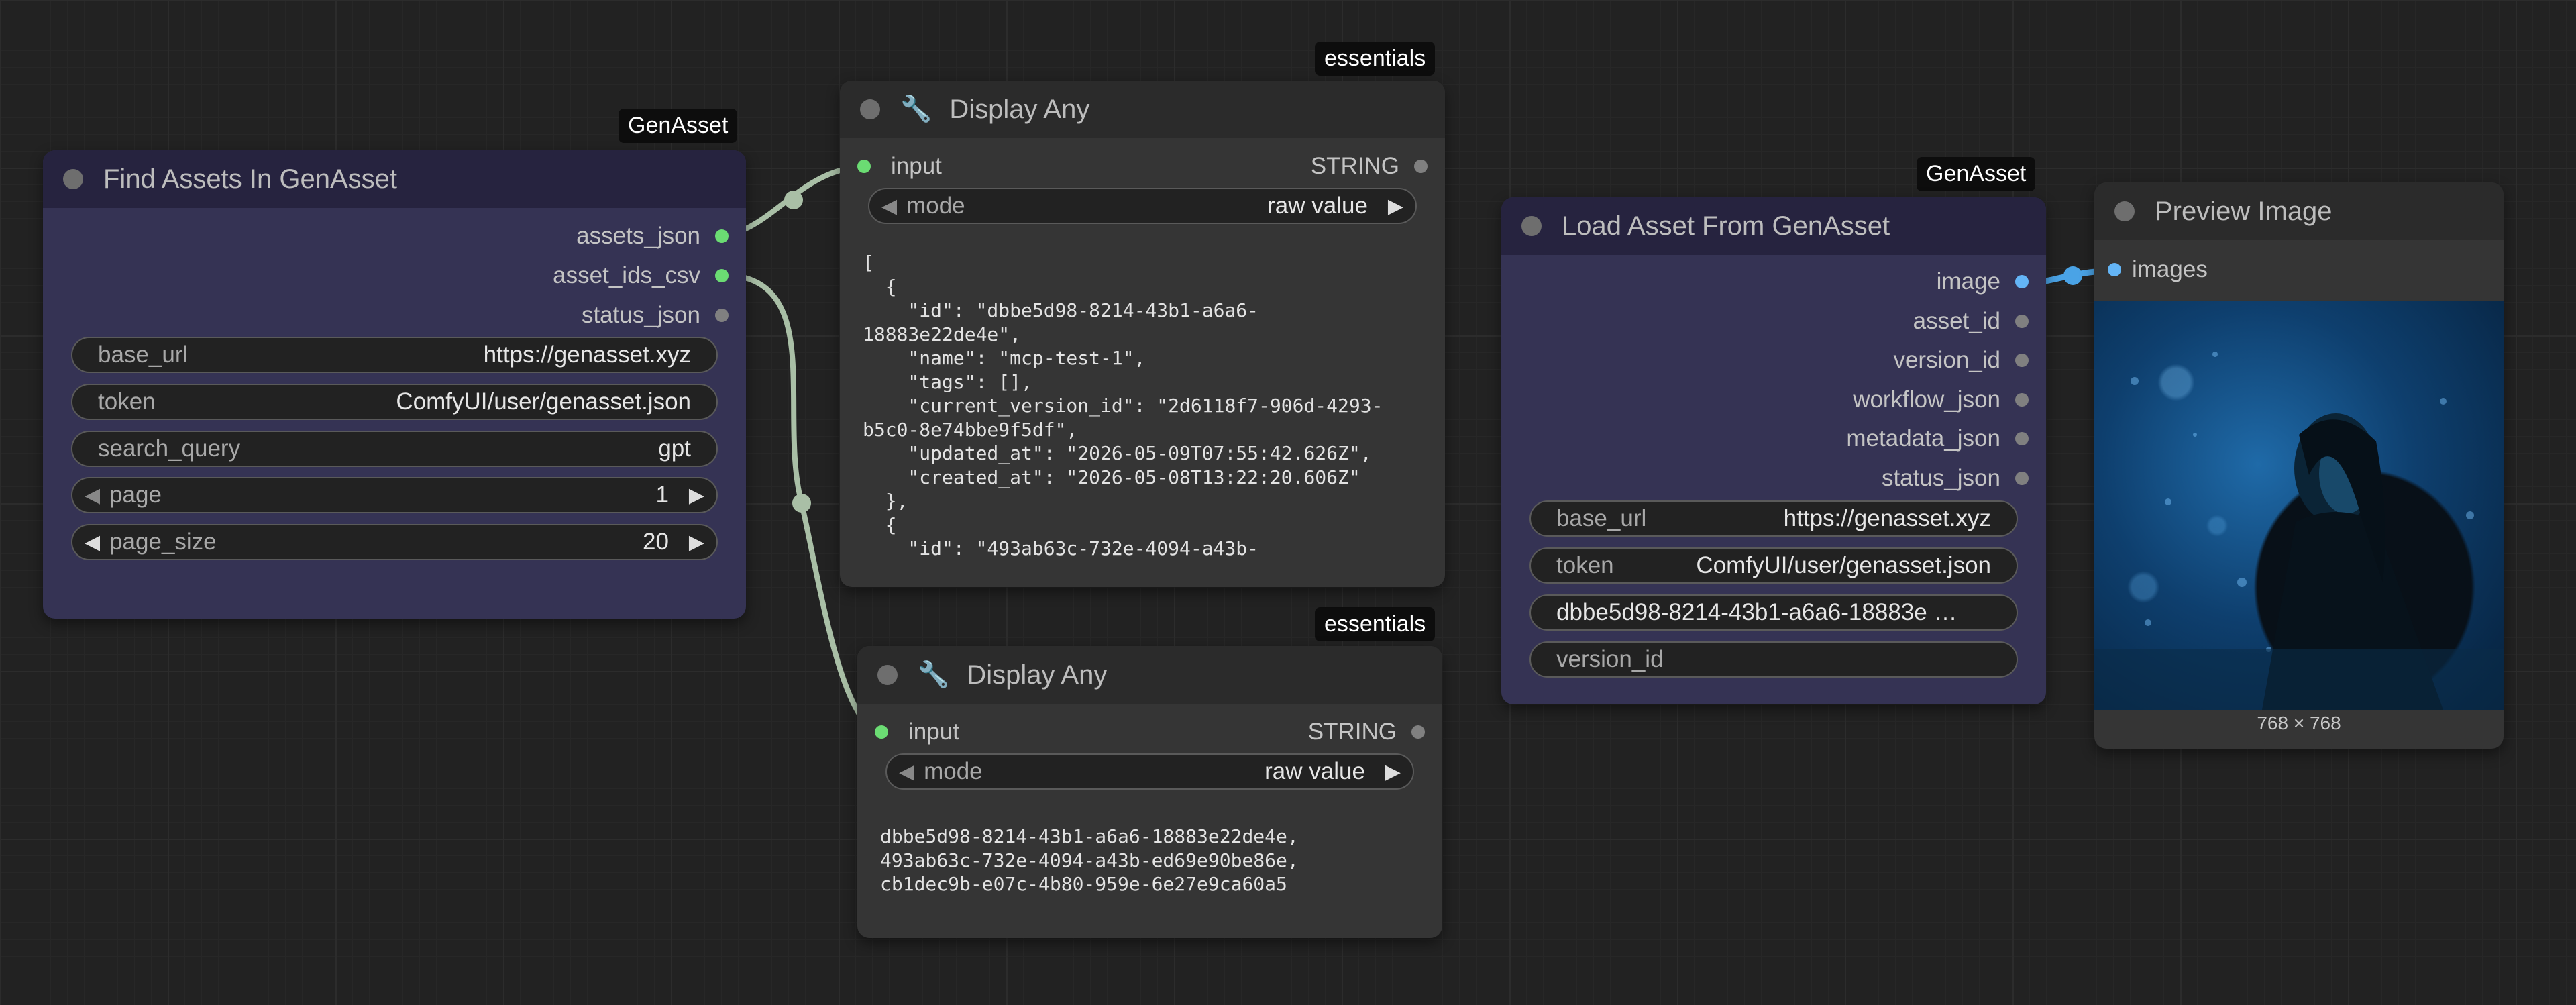 This screenshot has height=1005, width=2576. What do you see at coordinates (1923, 438) in the screenshot?
I see `slot-label: metadata_json` at bounding box center [1923, 438].